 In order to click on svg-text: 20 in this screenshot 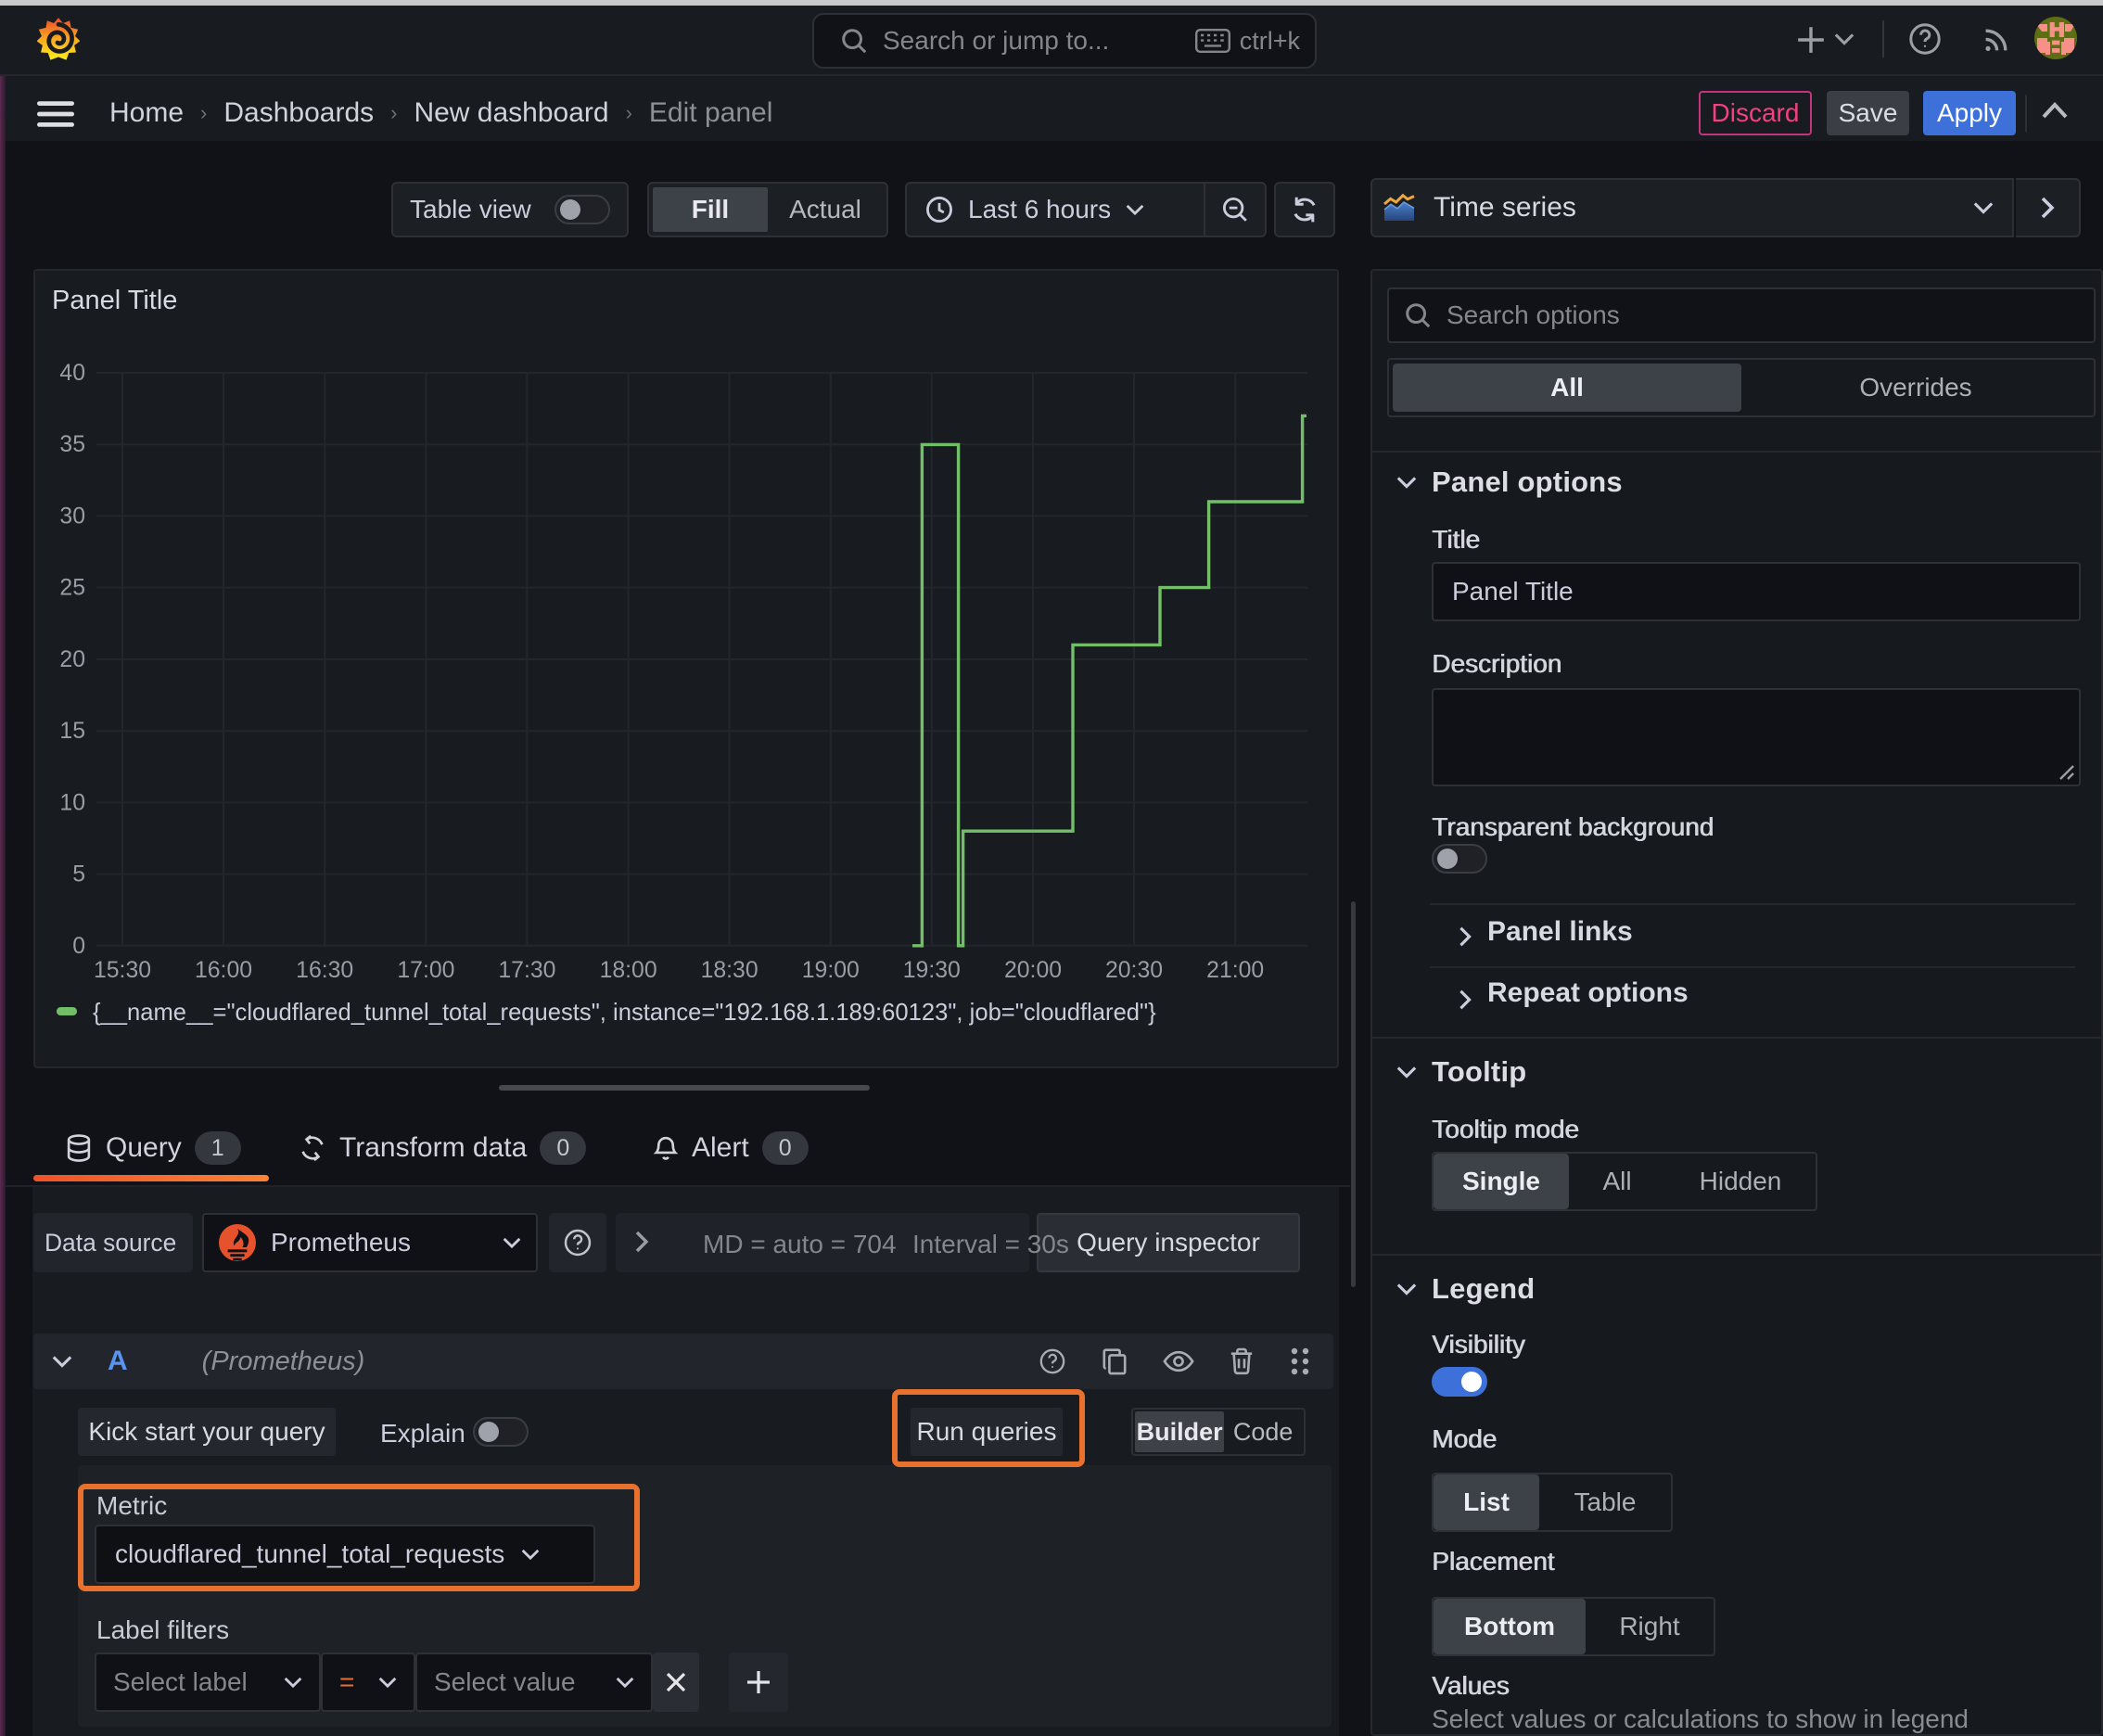, I will do `click(72, 659)`.